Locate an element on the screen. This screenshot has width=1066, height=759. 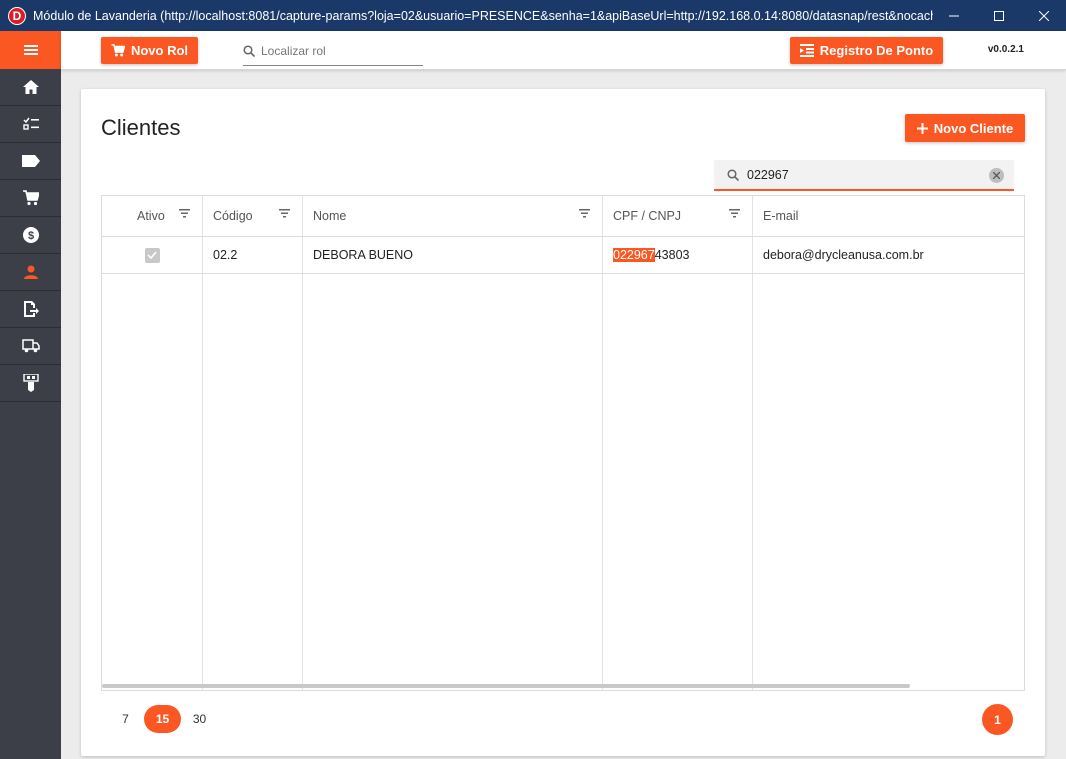
label-icon is located at coordinates (30, 161).